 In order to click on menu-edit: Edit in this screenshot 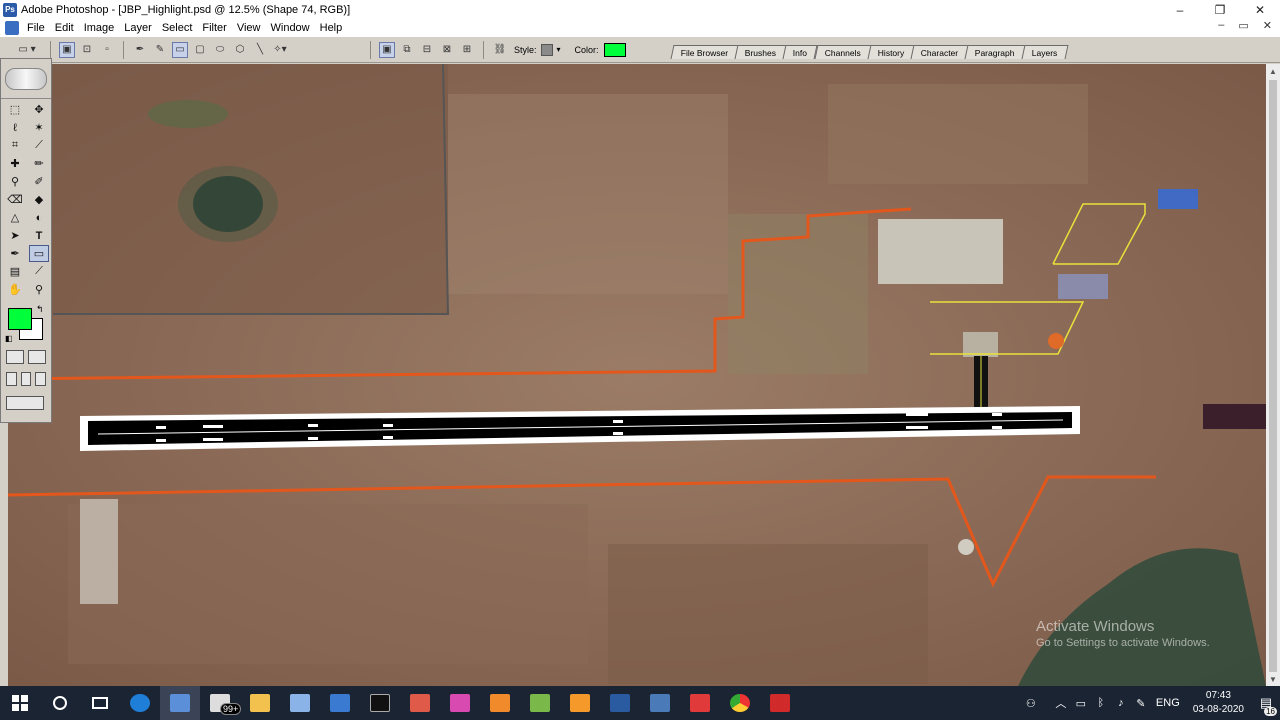, I will do `click(65, 28)`.